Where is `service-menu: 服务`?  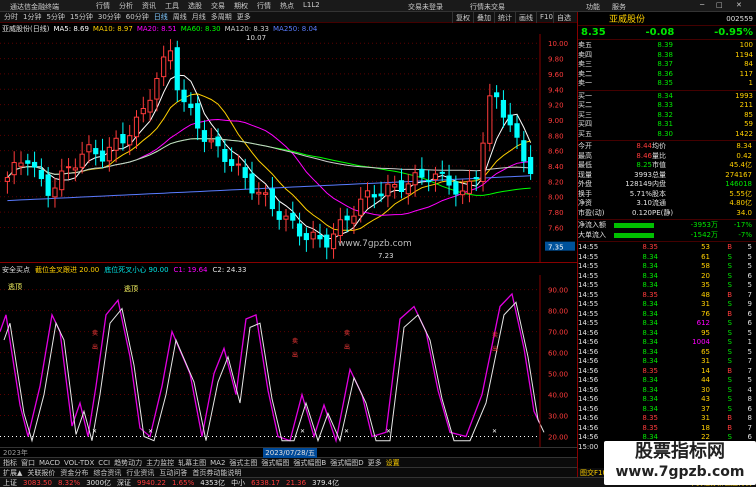
service-menu: 服务 is located at coordinates (619, 7).